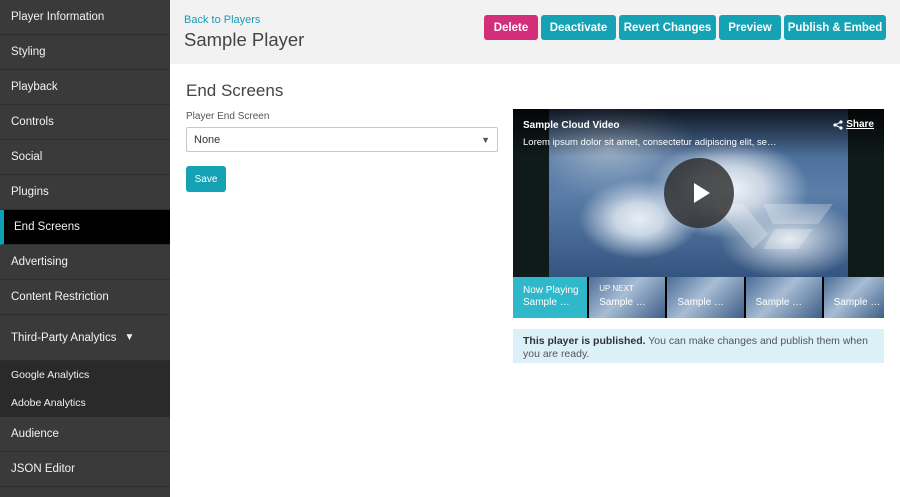 This screenshot has height=497, width=900. I want to click on sidebar-item-third-party-analytics: Third-Party Analytics ▼, so click(85, 338).